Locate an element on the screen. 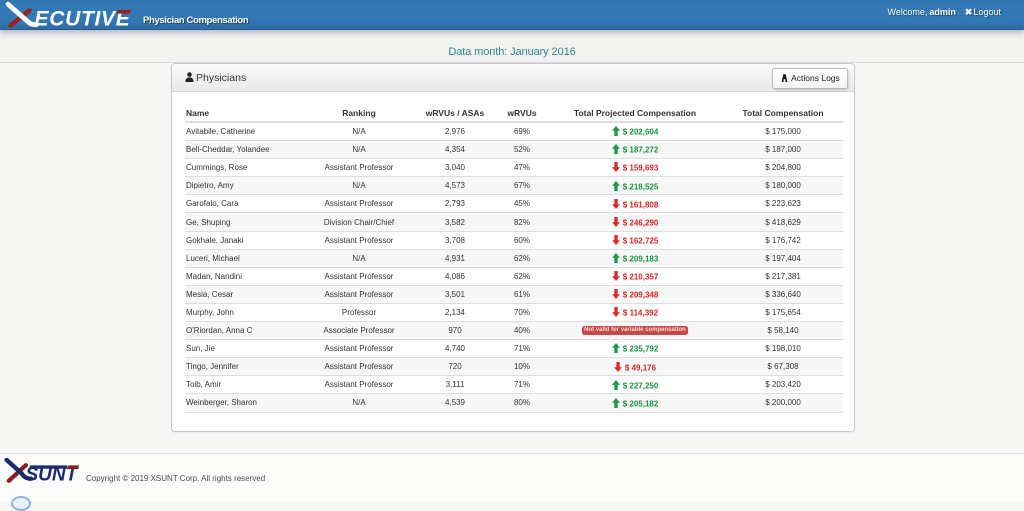 The image size is (1024, 511). svg-text: ECUTIVE is located at coordinates (83, 19).